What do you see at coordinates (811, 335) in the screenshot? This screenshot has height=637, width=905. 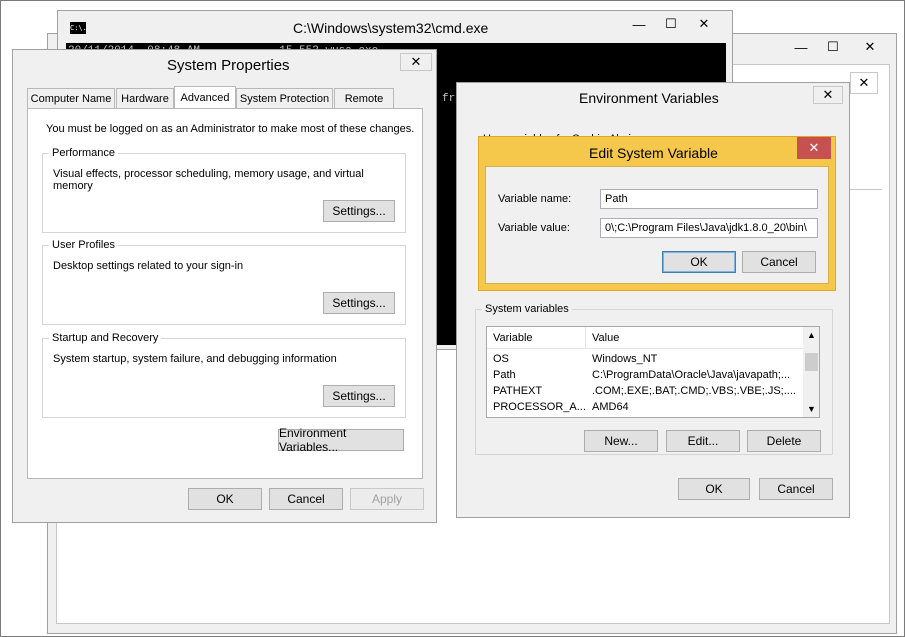 I see `scroll-up-icon: ▲` at bounding box center [811, 335].